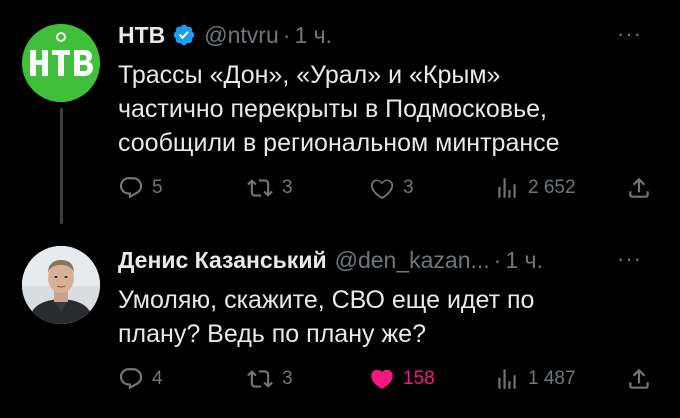 This screenshot has height=418, width=680. I want to click on reply-count: 4, so click(157, 378).